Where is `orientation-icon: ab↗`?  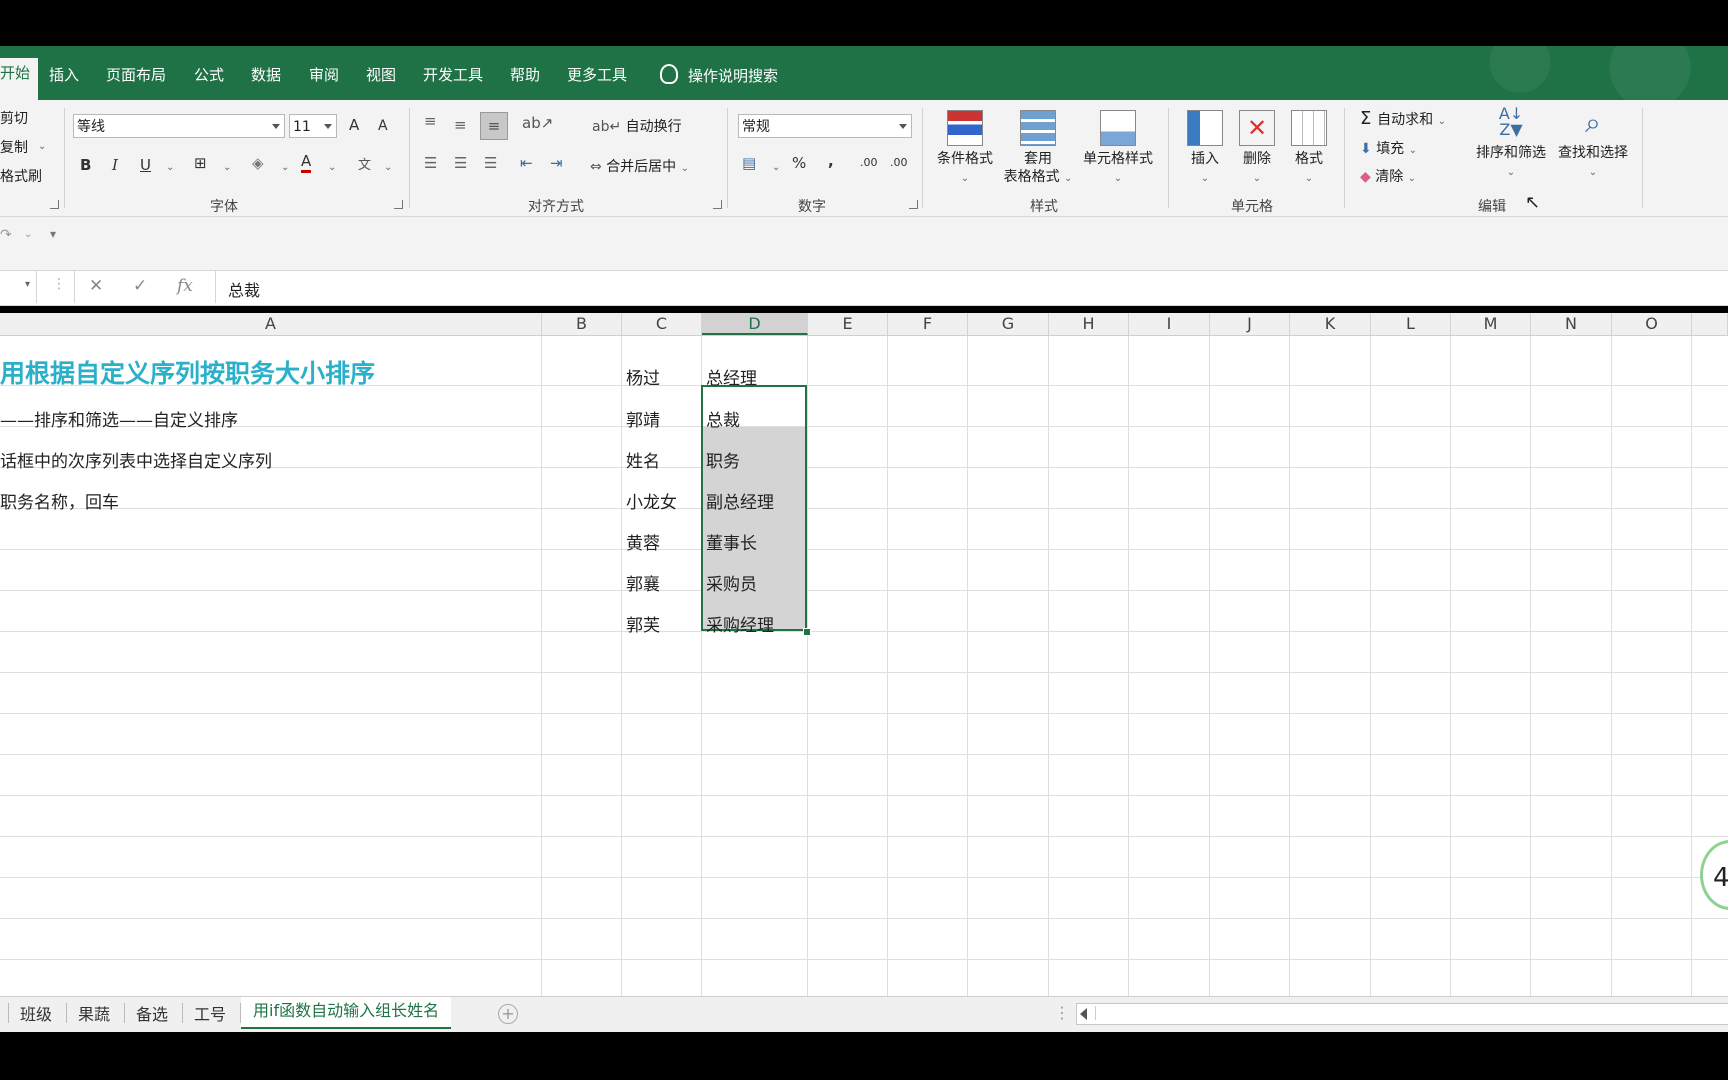 orientation-icon: ab↗ is located at coordinates (537, 123).